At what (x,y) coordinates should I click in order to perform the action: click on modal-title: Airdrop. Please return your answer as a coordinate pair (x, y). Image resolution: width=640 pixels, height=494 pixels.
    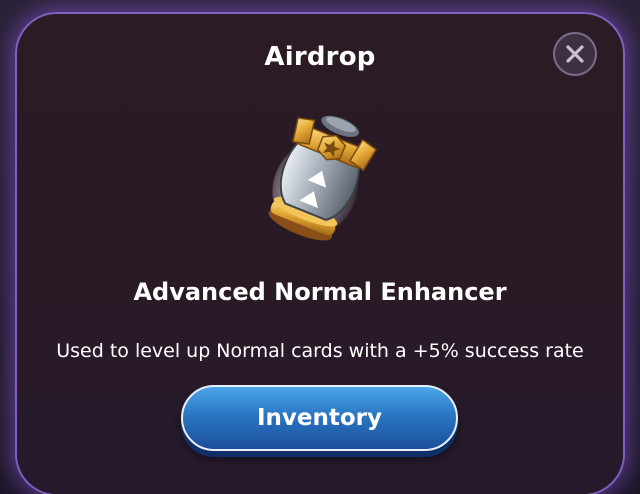
    Looking at the image, I should click on (320, 57).